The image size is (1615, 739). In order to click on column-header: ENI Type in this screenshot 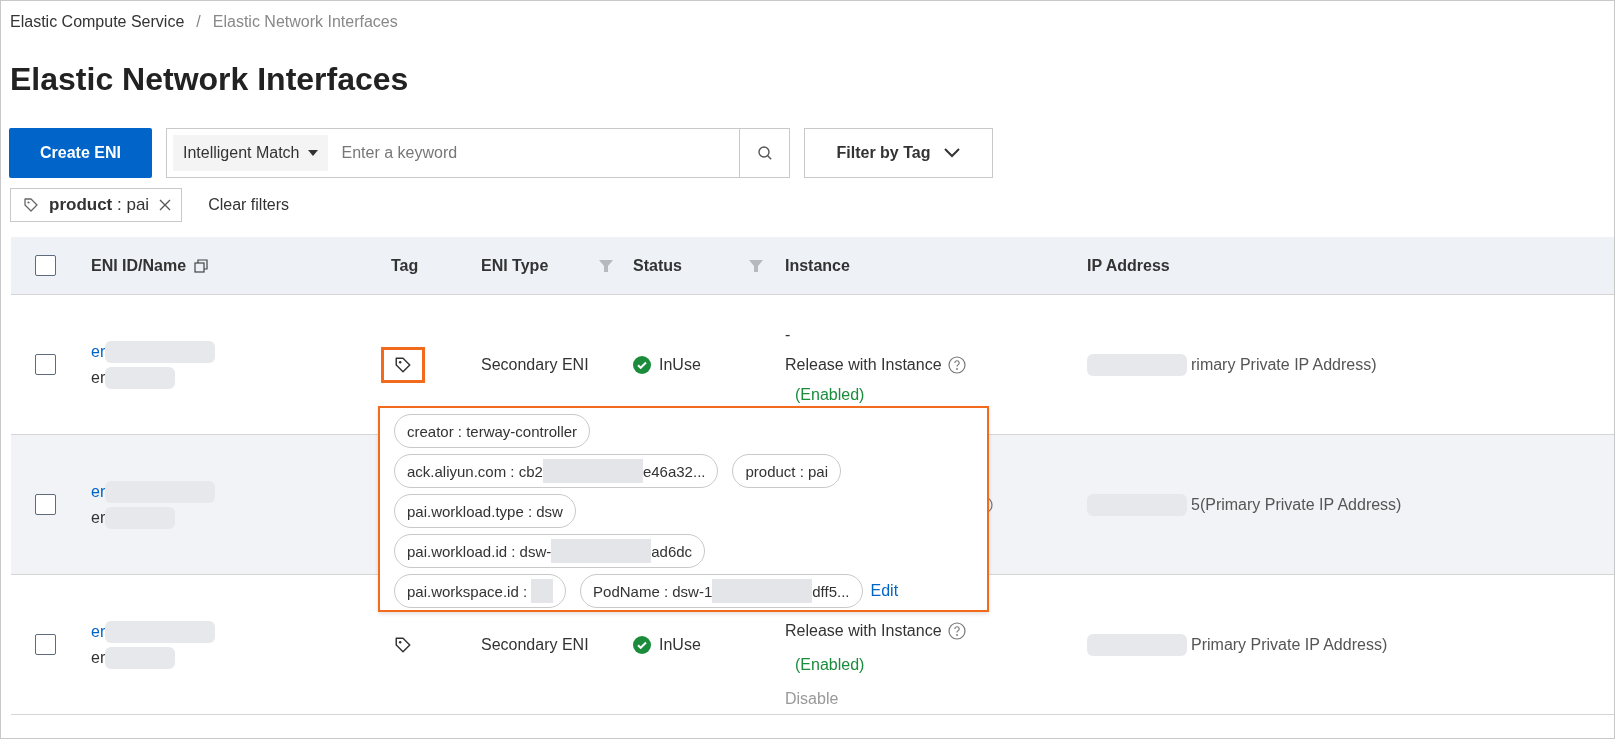, I will do `click(515, 265)`.